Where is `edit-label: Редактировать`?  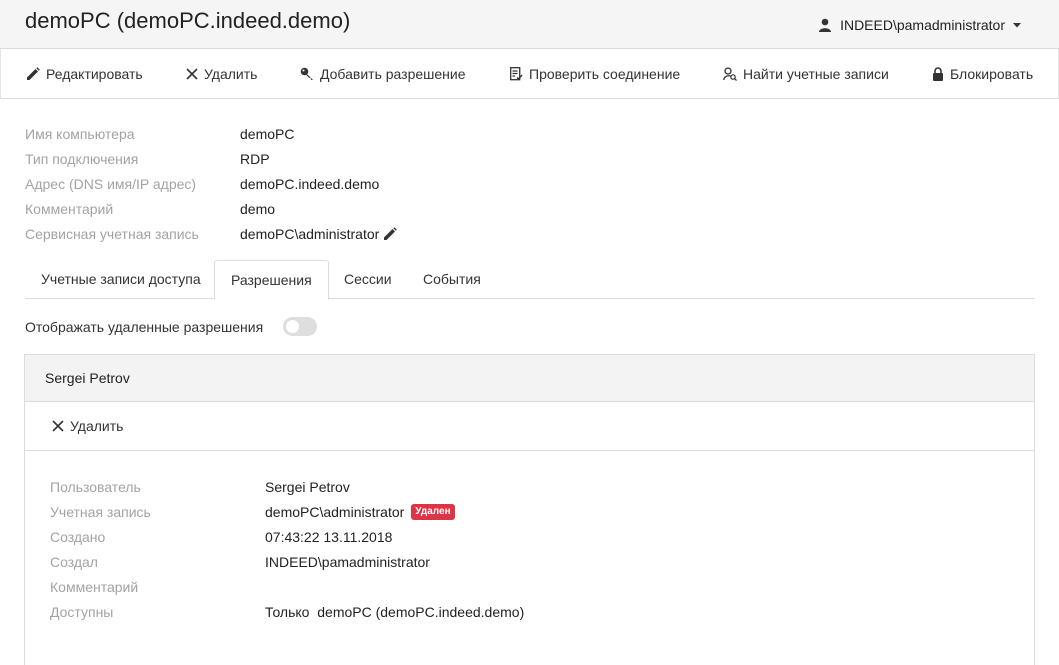
edit-label: Редактировать is located at coordinates (94, 74).